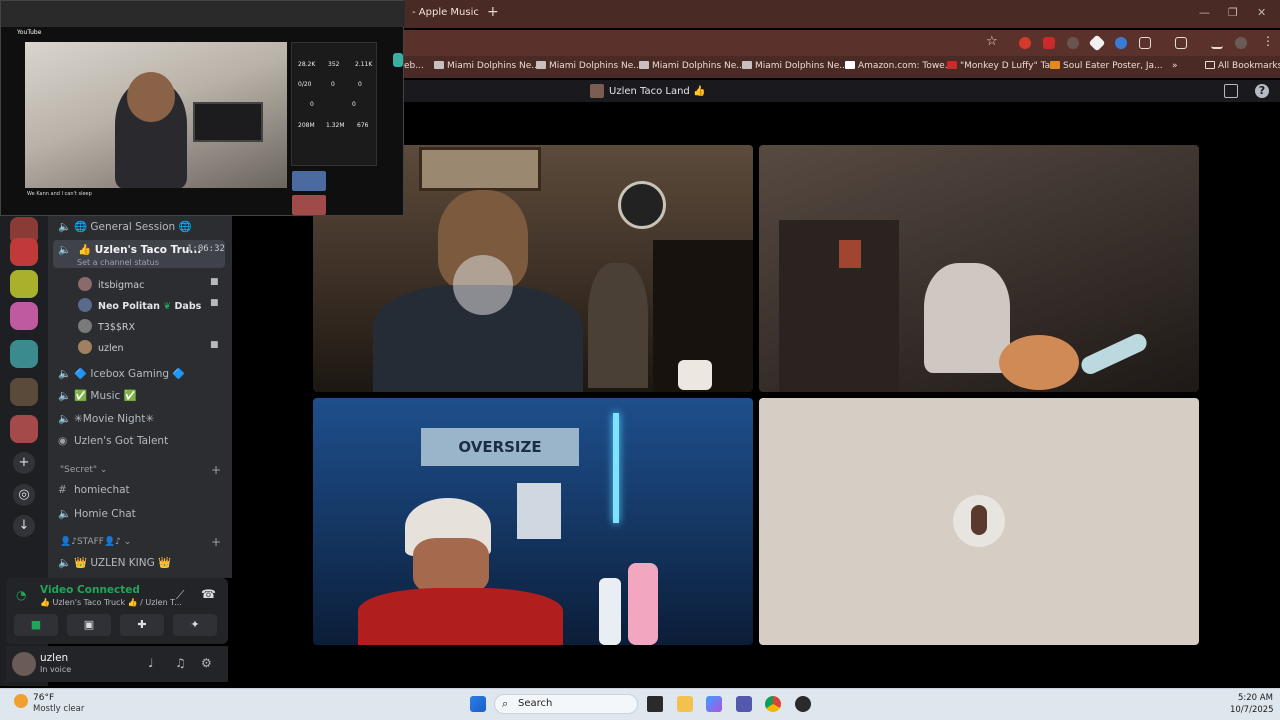 Image resolution: width=1280 pixels, height=720 pixels. Describe the element at coordinates (1049, 43) in the screenshot. I see `adblock-icon` at that location.